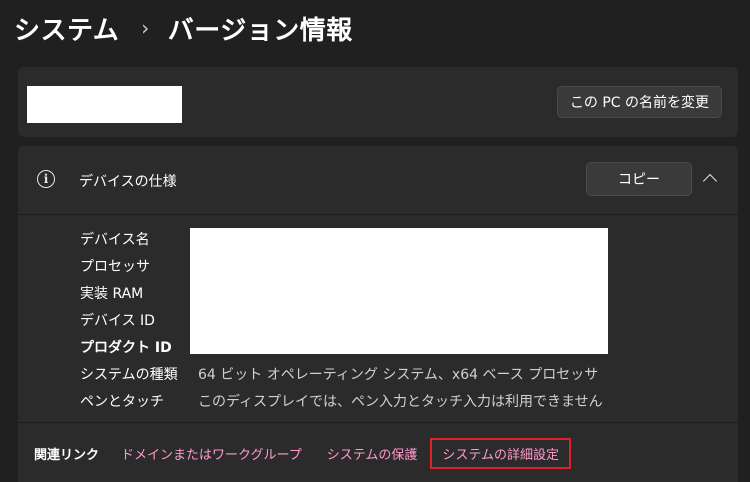 Image resolution: width=750 pixels, height=482 pixels. Describe the element at coordinates (260, 30) in the screenshot. I see `page-title: バージョン情報` at that location.